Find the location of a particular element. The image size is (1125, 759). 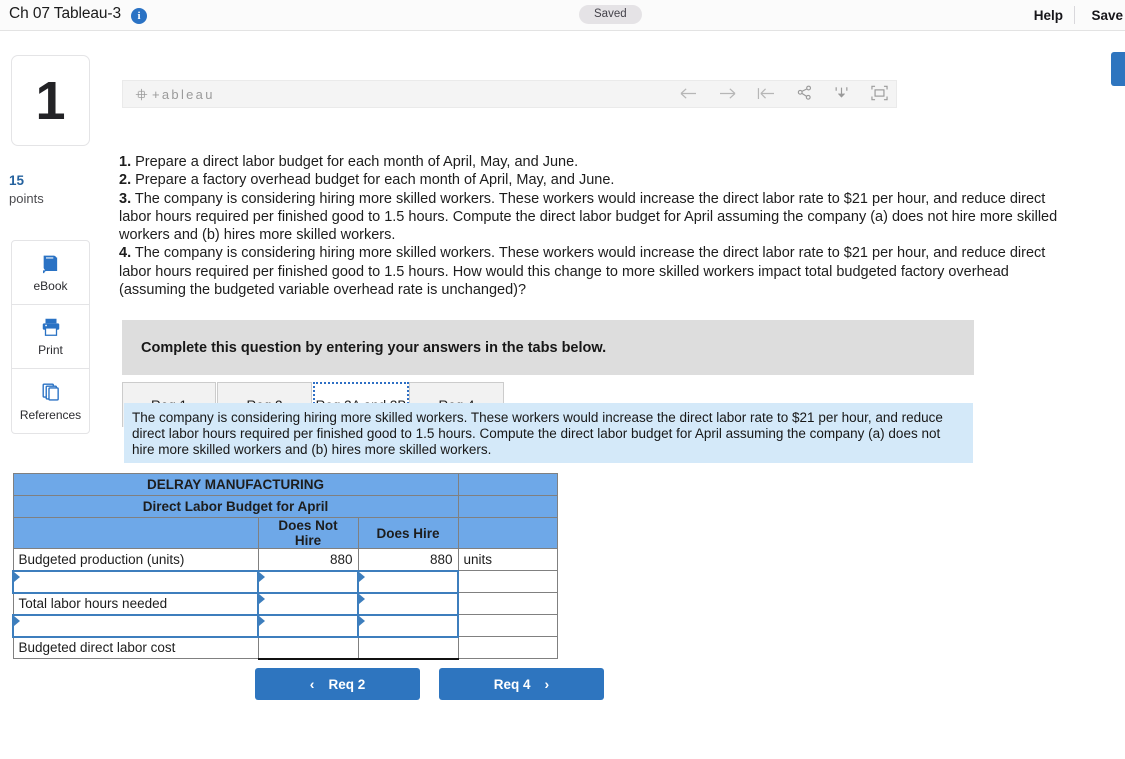

tableau-logo: +ableau is located at coordinates (175, 94).